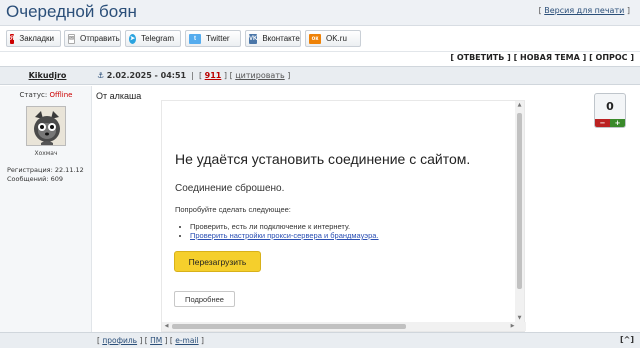 Image resolution: width=640 pixels, height=348 pixels. I want to click on topic-header: Очередной боян [ Версия для печати ], so click(320, 13).